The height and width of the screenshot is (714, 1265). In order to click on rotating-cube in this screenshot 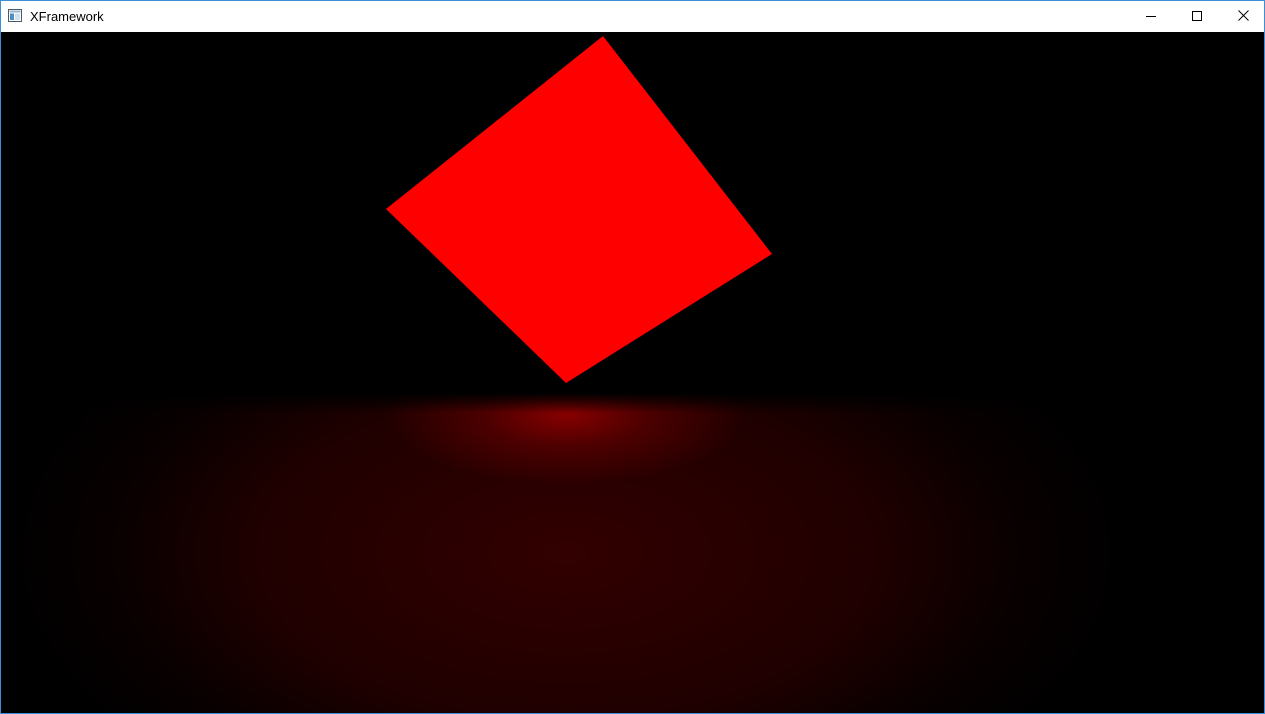, I will do `click(579, 209)`.